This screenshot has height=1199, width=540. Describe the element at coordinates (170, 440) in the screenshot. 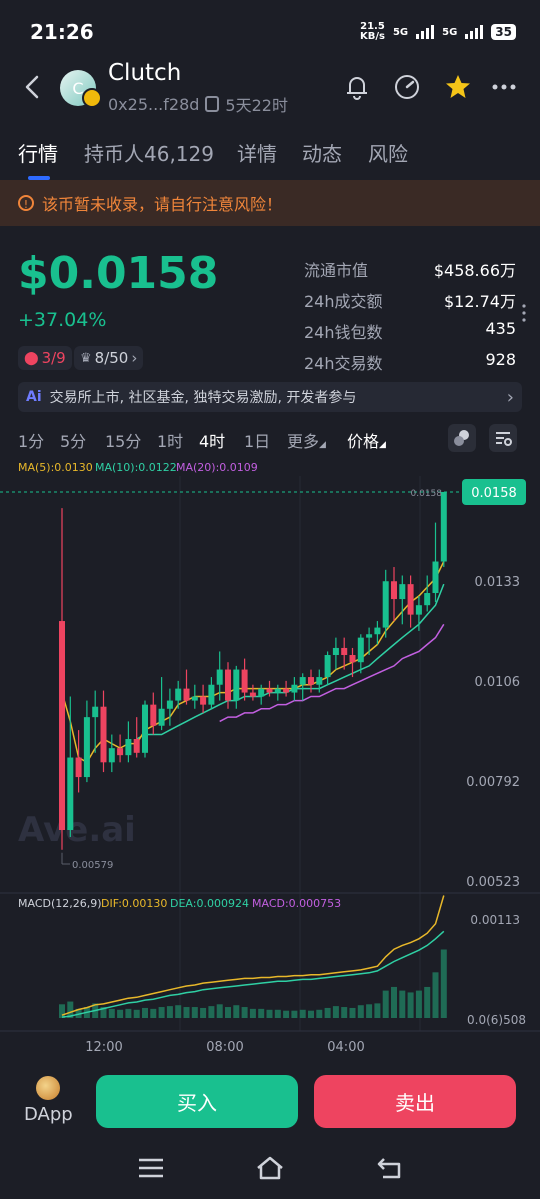

I see `tf-1h: 1时` at that location.